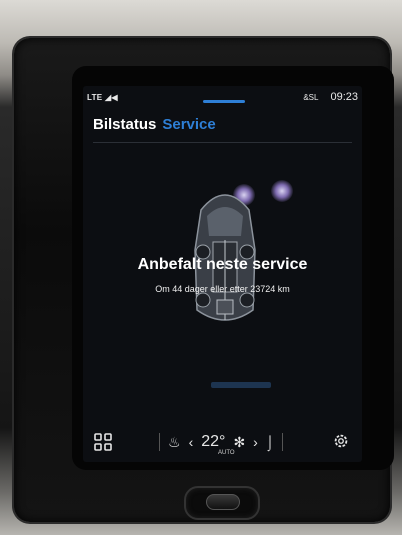 This screenshot has width=402, height=535. Describe the element at coordinates (255, 442) in the screenshot. I see `chevron-right-icon: ›` at that location.